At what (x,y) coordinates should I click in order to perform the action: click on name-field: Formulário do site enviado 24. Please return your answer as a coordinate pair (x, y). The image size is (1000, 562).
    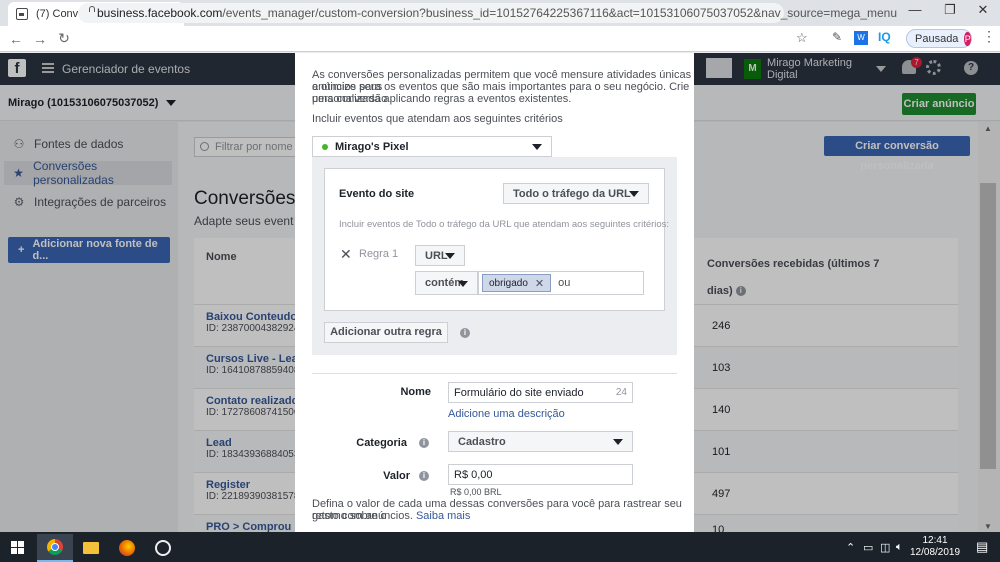
    Looking at the image, I should click on (540, 392).